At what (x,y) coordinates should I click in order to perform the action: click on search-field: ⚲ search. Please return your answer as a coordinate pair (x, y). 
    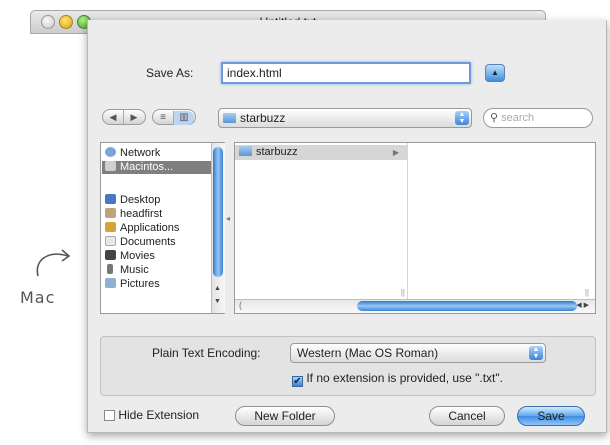
    Looking at the image, I should click on (538, 118).